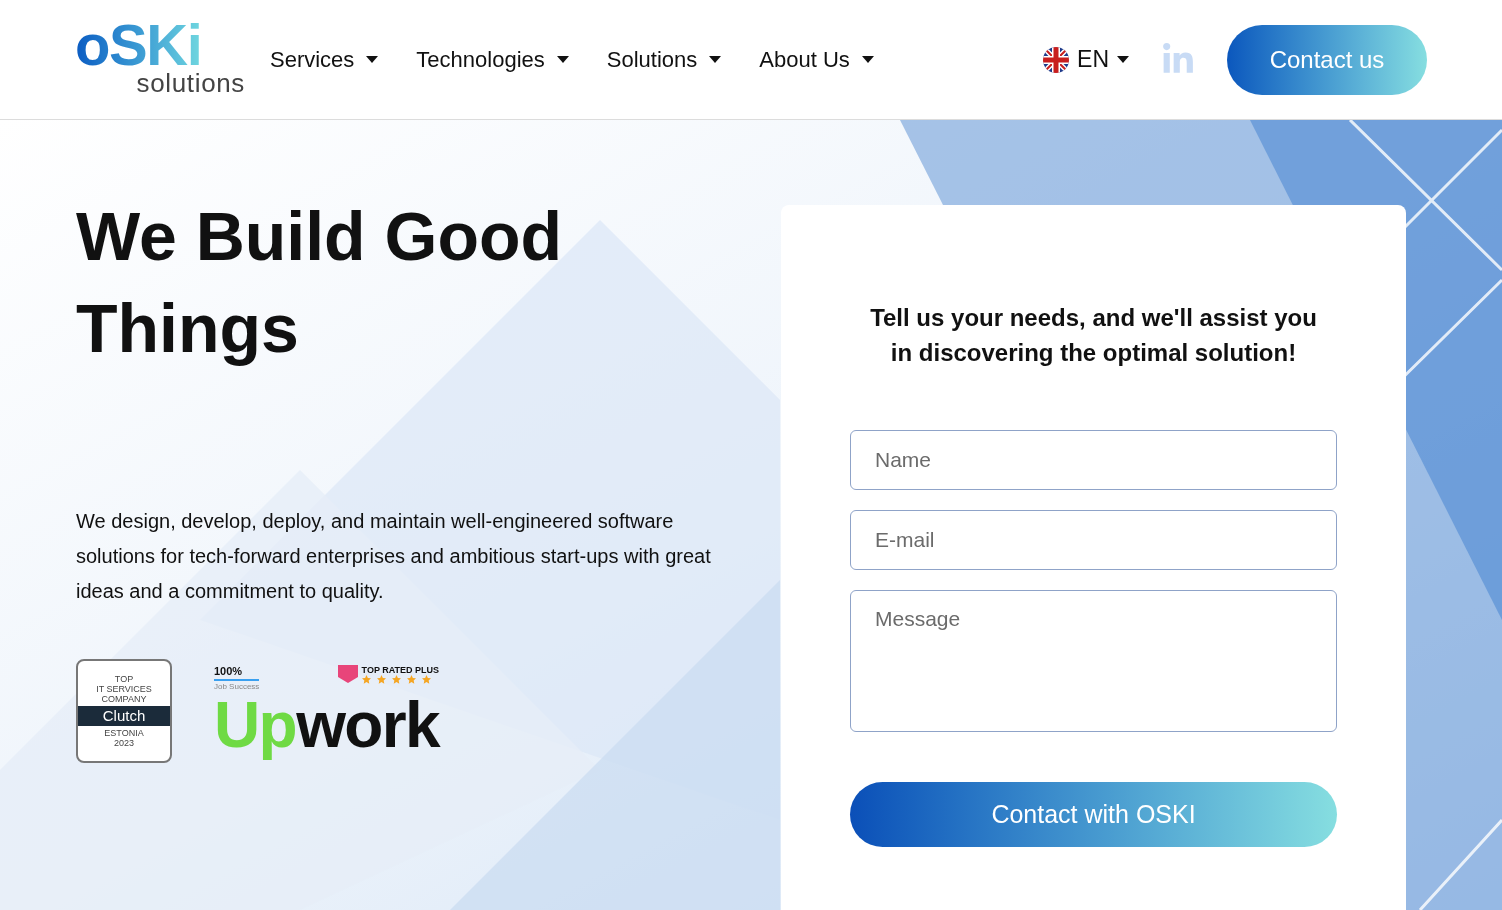 This screenshot has width=1502, height=910. What do you see at coordinates (1103, 59) in the screenshot?
I see `language-selector: EN` at bounding box center [1103, 59].